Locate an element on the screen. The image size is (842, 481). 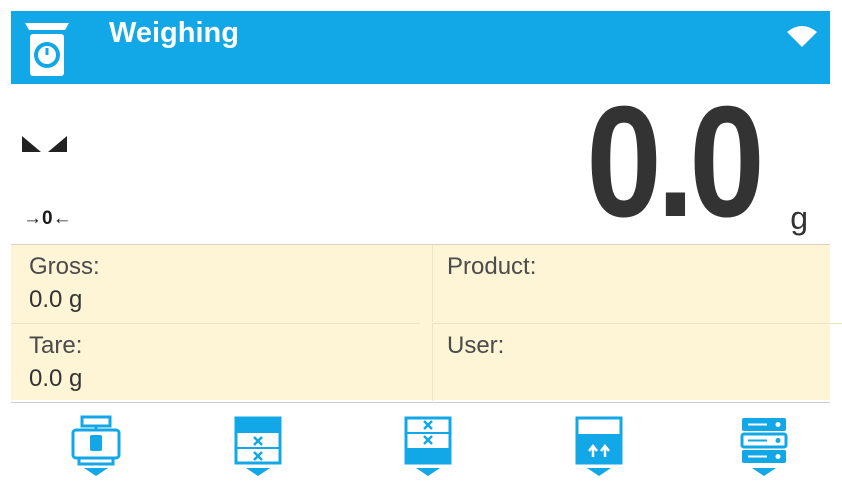
product-label: Product: is located at coordinates (492, 266).